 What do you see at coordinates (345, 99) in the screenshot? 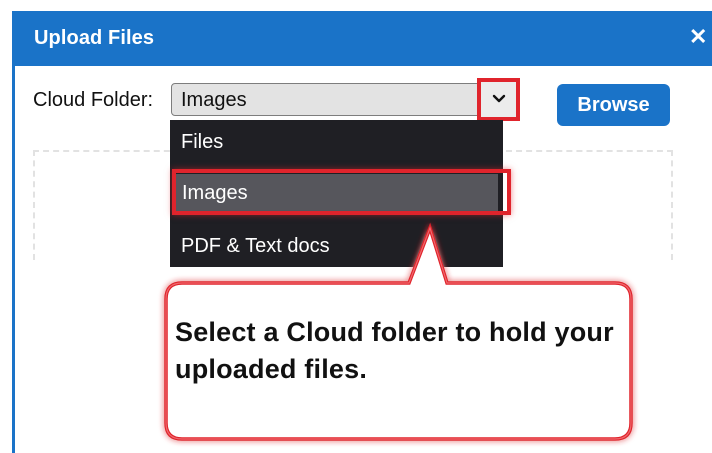
I see `cloud-folder-select: Images` at bounding box center [345, 99].